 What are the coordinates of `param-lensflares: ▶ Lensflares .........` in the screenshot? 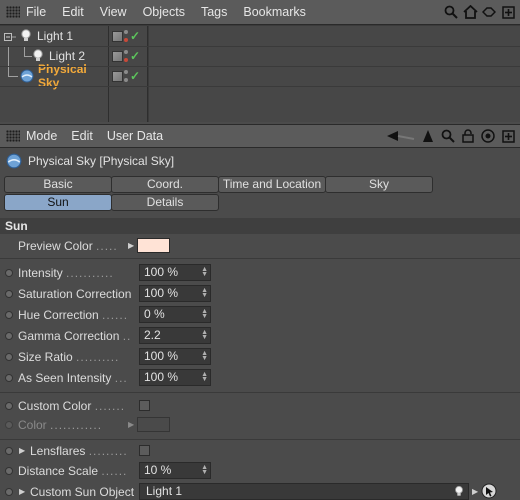 It's located at (260, 450).